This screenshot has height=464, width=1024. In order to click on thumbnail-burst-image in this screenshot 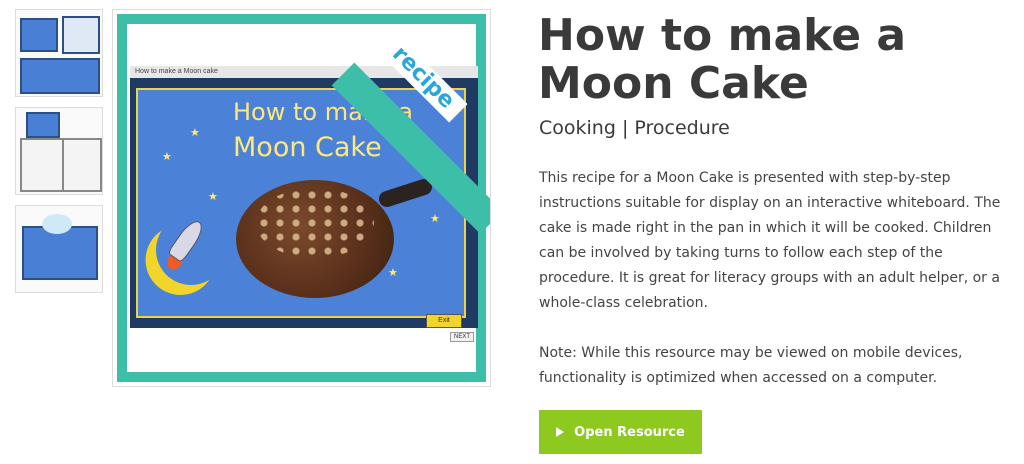, I will do `click(57, 224)`.